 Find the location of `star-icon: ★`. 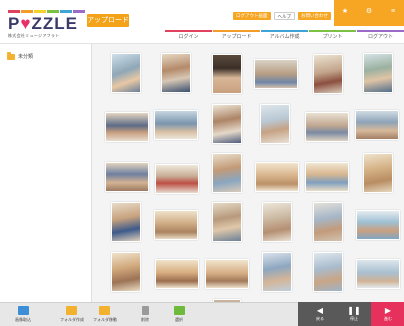

star-icon: ★ is located at coordinates (345, 12).